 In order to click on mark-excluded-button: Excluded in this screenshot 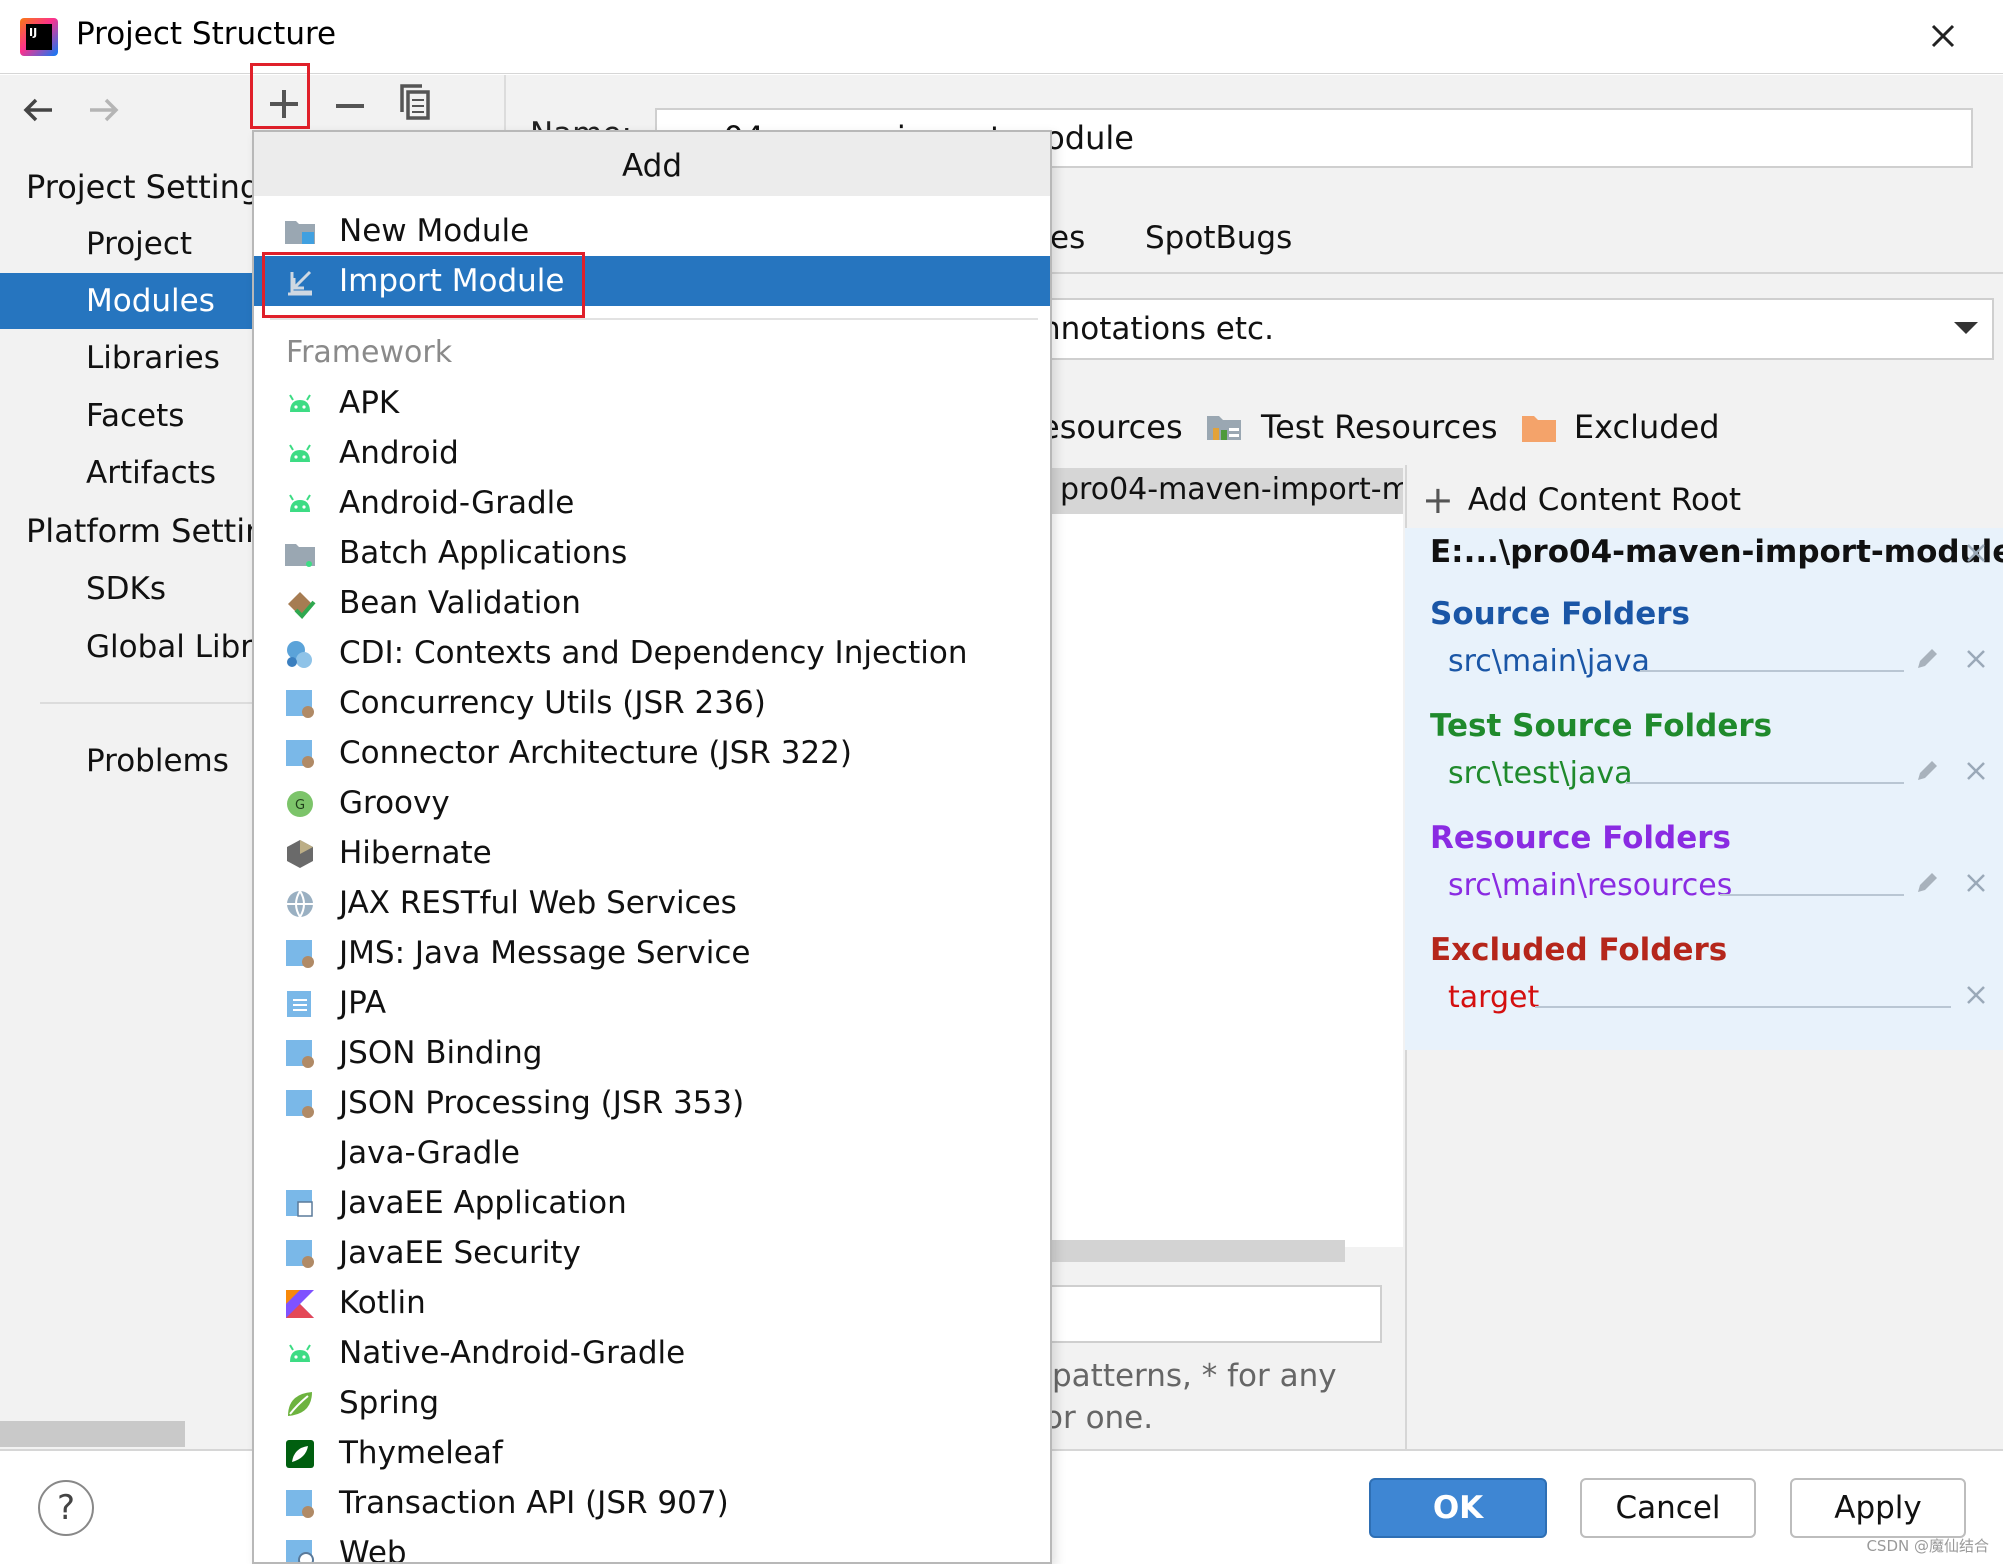, I will do `click(1647, 427)`.